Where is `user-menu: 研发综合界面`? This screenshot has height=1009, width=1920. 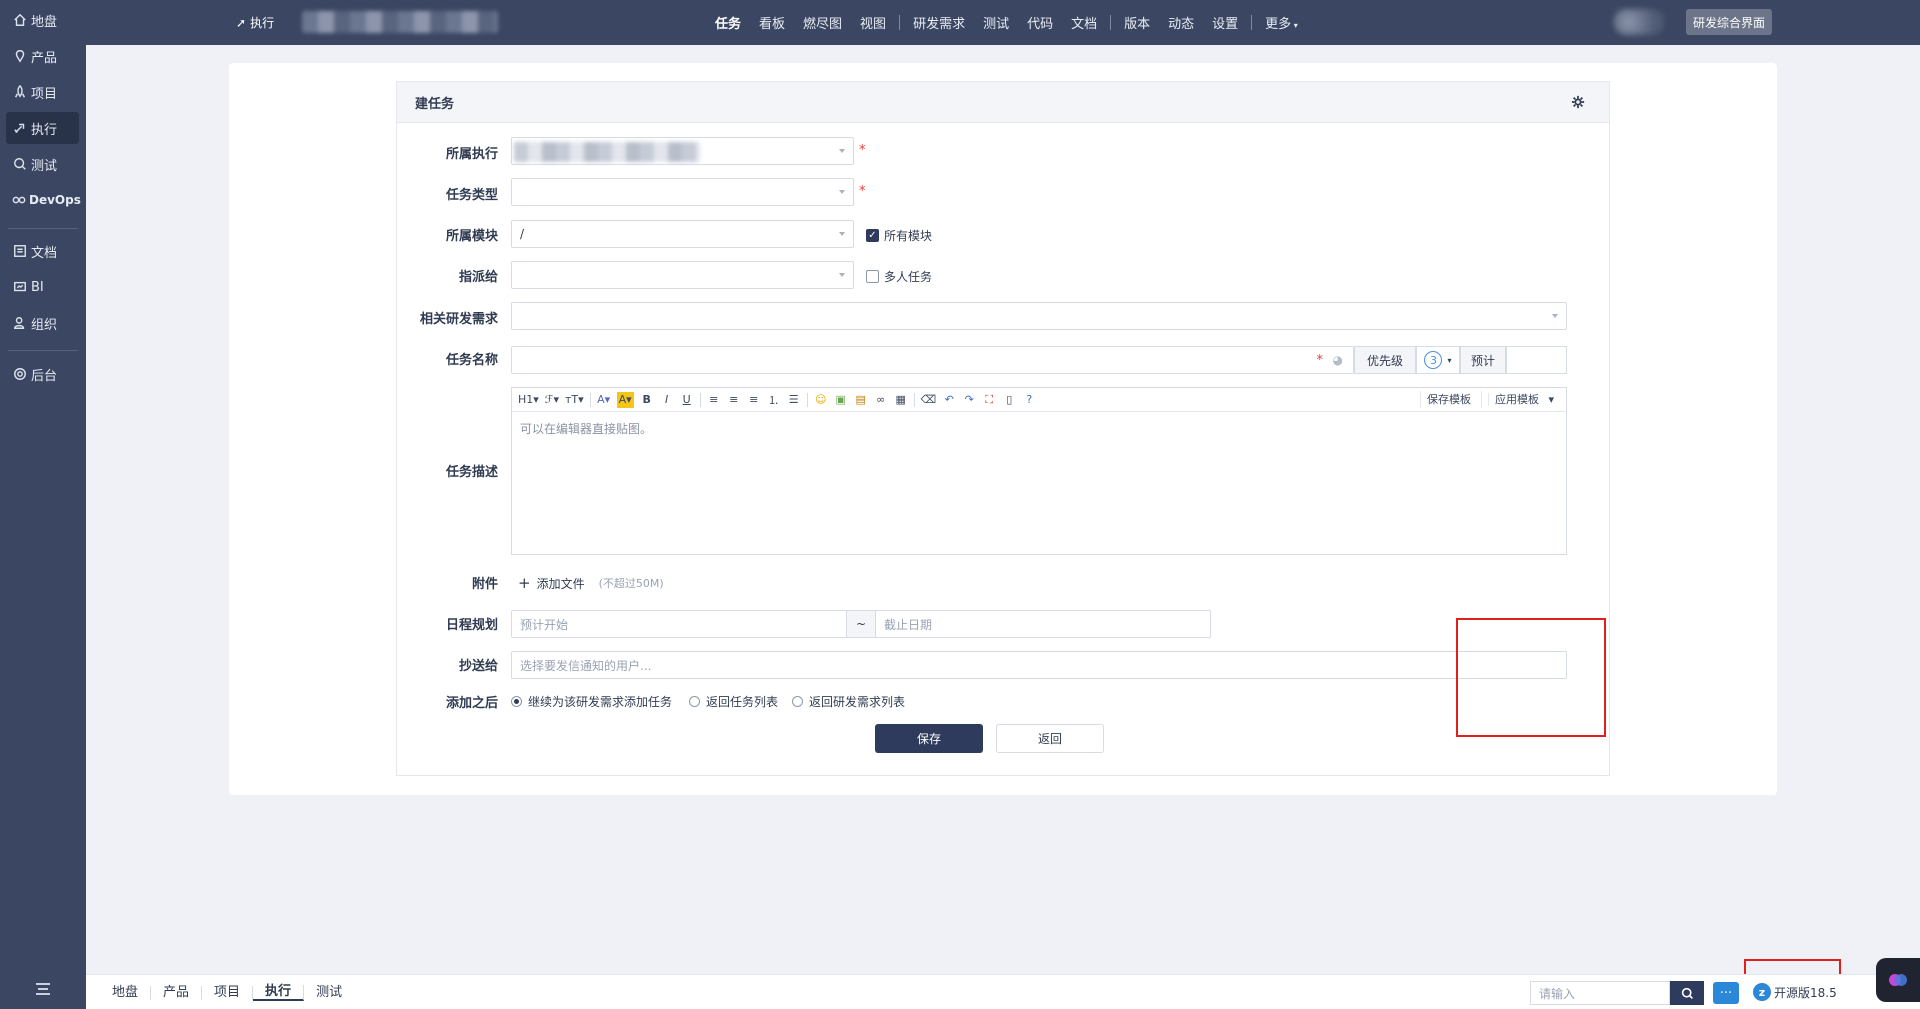
user-menu: 研发综合界面 is located at coordinates (1729, 22).